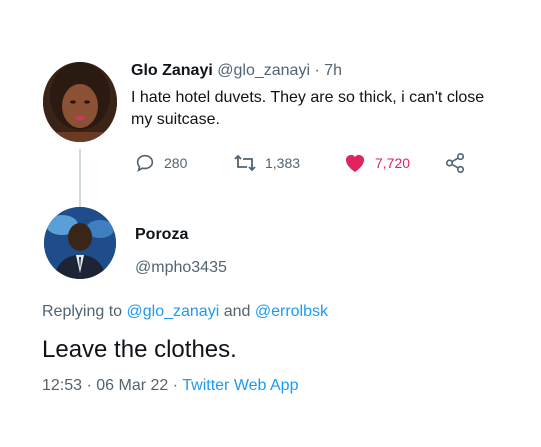 The height and width of the screenshot is (447, 541). What do you see at coordinates (170, 386) in the screenshot?
I see `reply-metadata: 12:53 · 06 Mar 22 · Twitter Web App` at bounding box center [170, 386].